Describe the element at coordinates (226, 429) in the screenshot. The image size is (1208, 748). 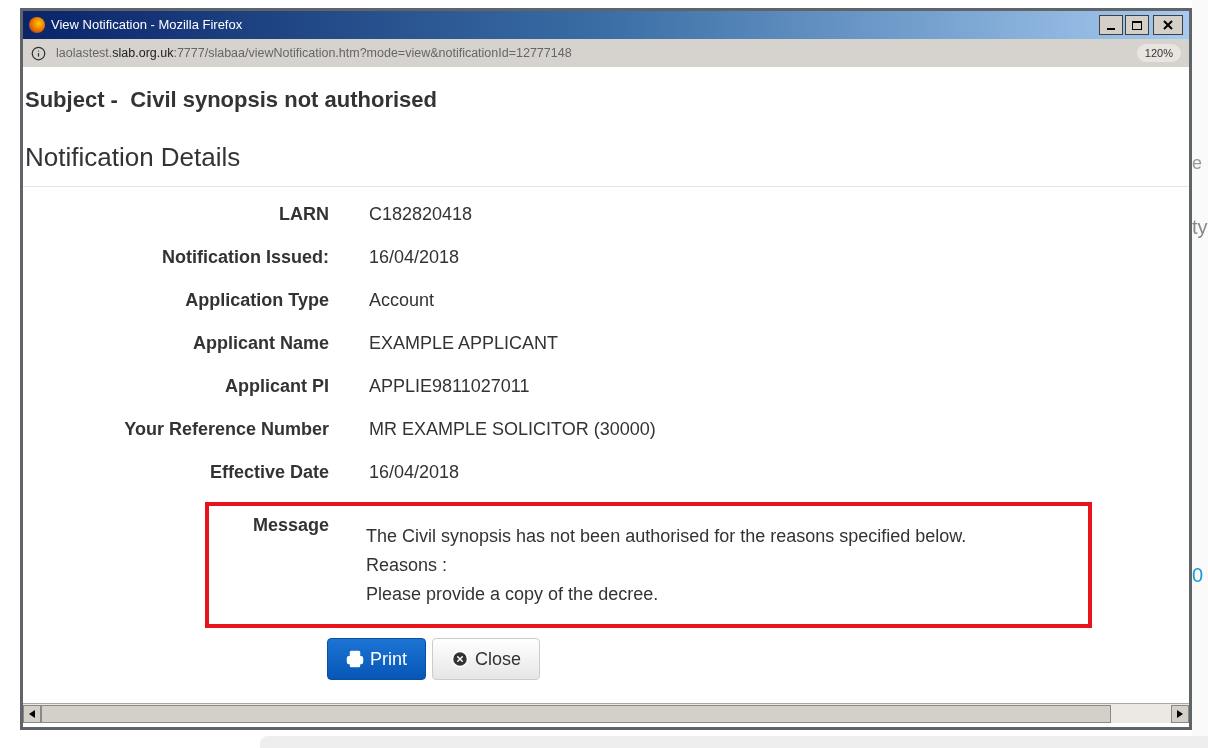
I see `field-label: Your Reference Number` at that location.